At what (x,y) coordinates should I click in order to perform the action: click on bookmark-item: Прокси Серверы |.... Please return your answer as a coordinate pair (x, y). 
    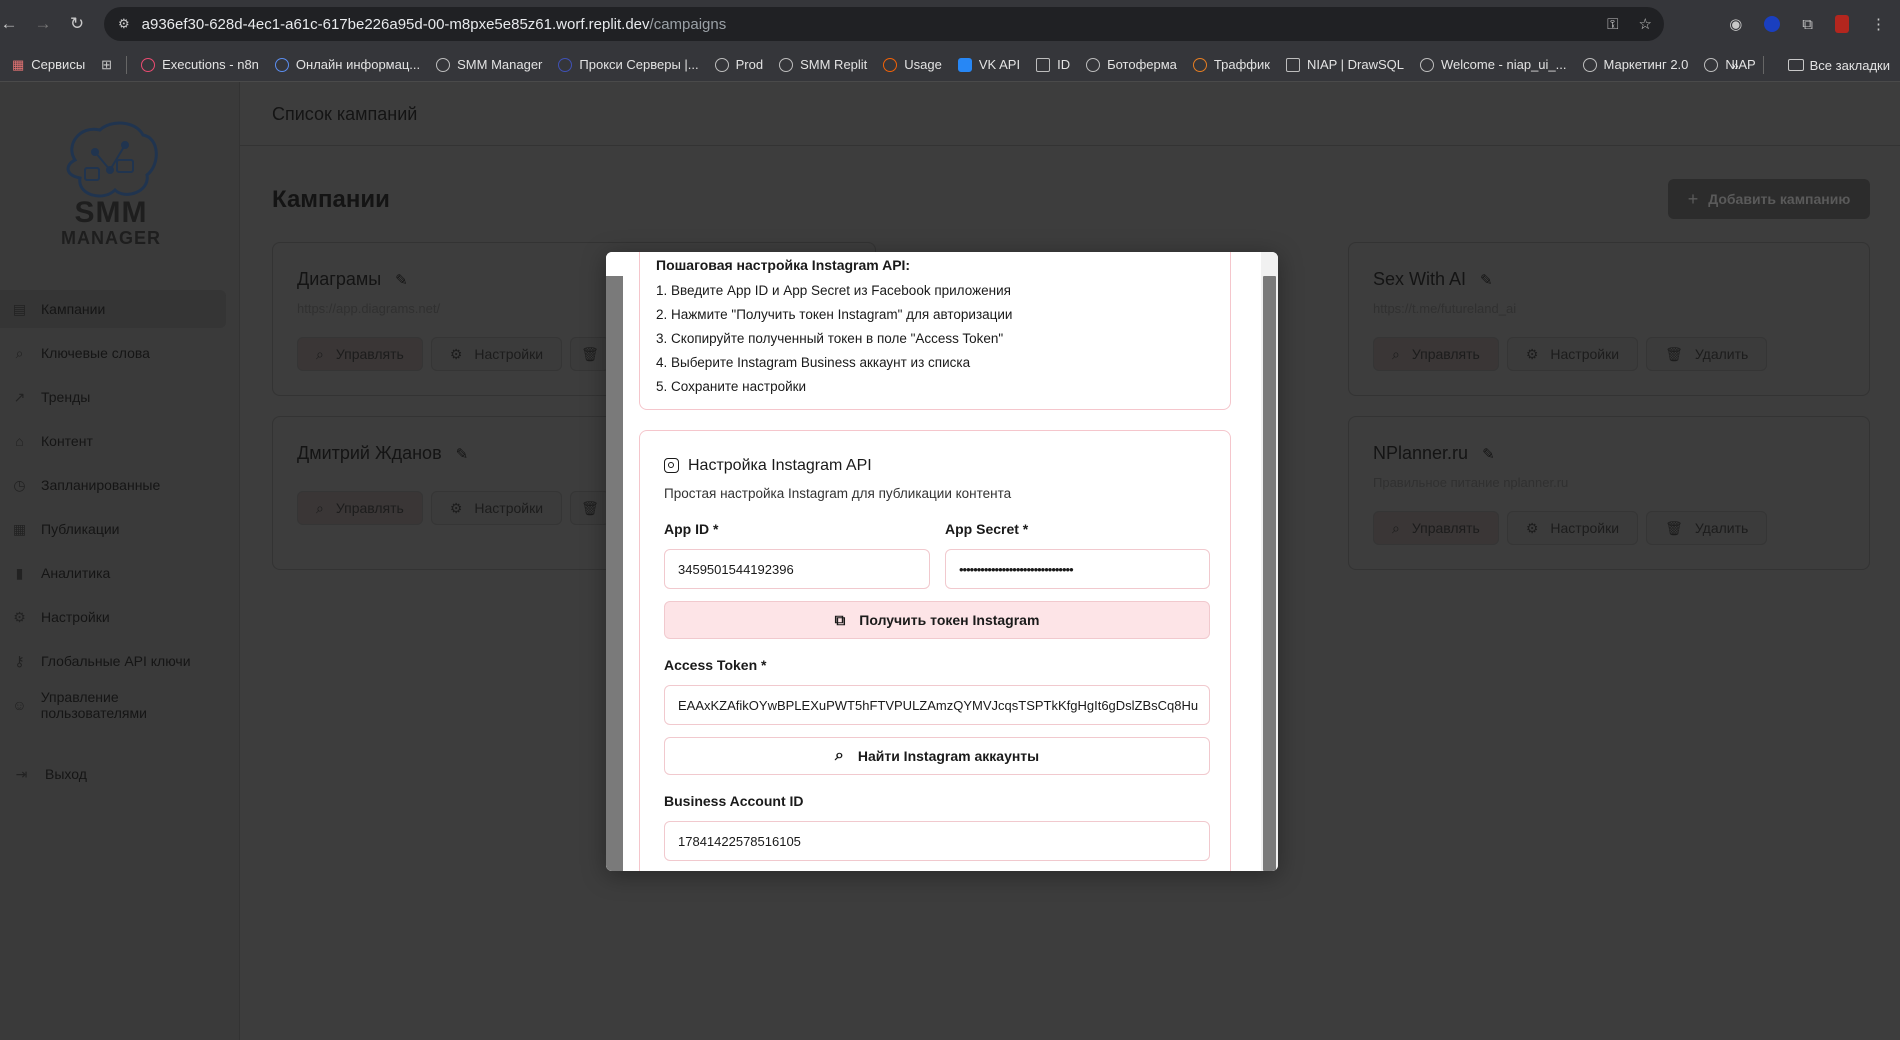
    Looking at the image, I should click on (628, 64).